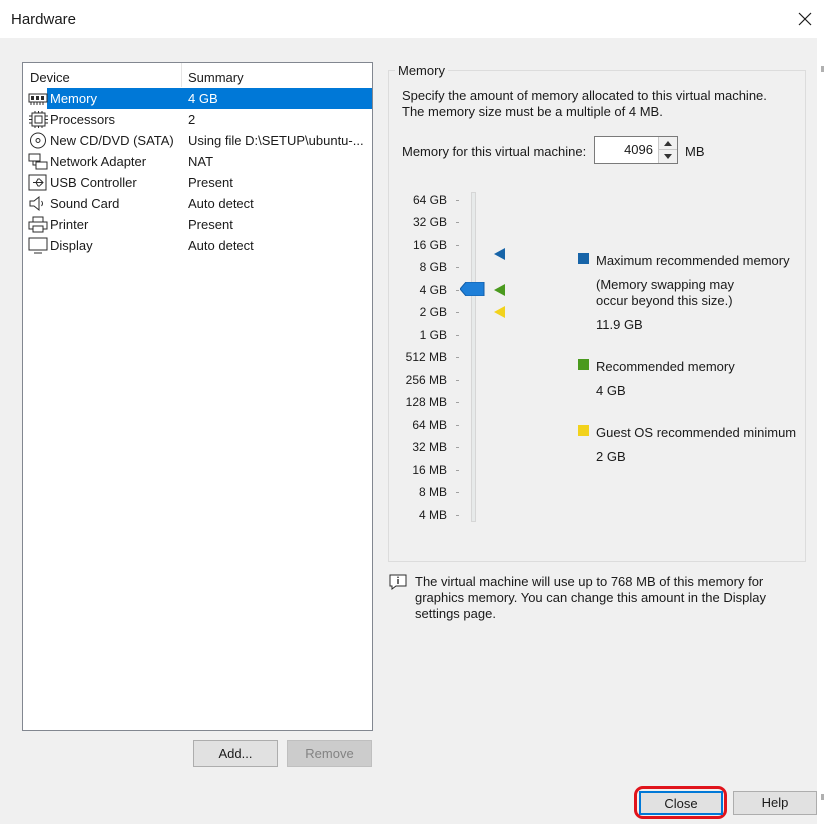  Describe the element at coordinates (429, 470) in the screenshot. I see `scale-label: 16 MB` at that location.